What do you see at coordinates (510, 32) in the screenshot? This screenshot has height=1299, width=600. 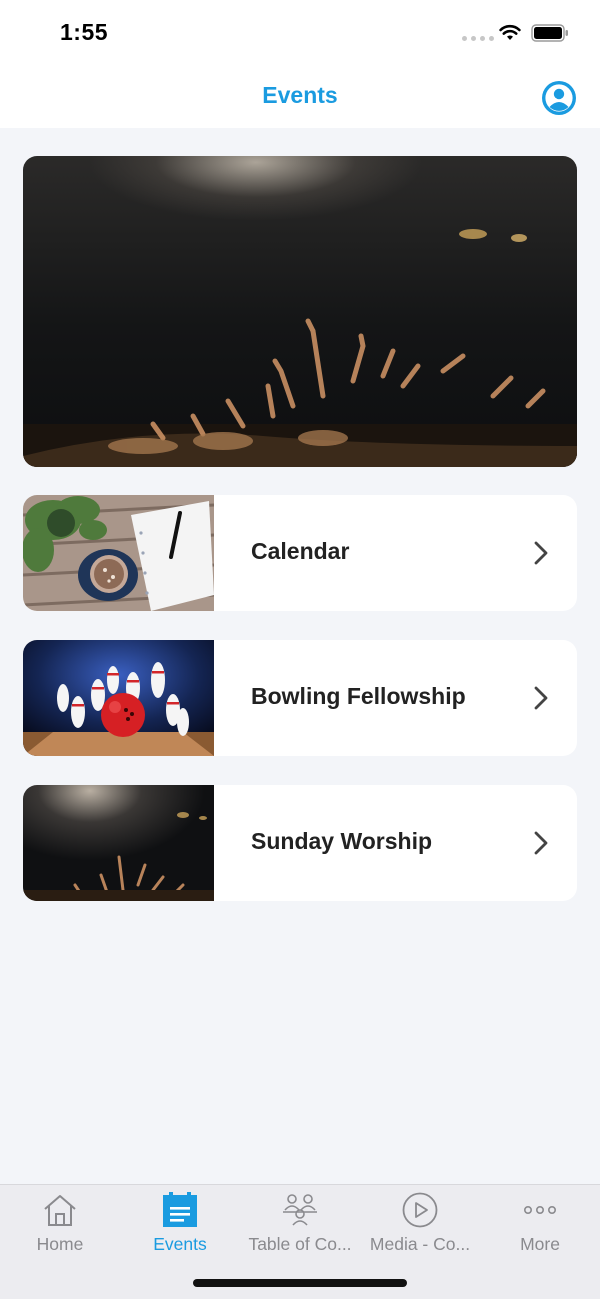 I see `wifi-icon` at bounding box center [510, 32].